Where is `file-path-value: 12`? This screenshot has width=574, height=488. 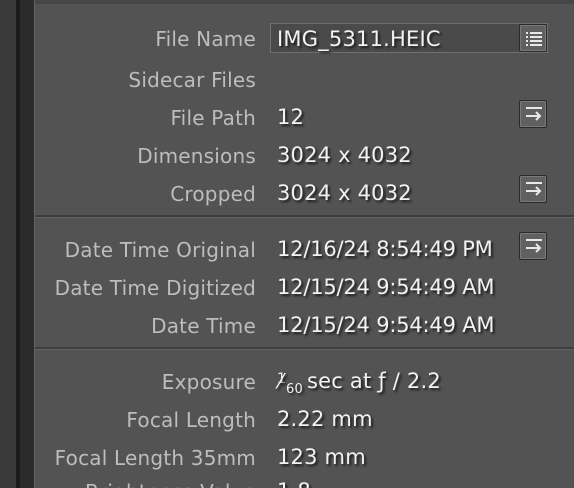 file-path-value: 12 is located at coordinates (291, 117).